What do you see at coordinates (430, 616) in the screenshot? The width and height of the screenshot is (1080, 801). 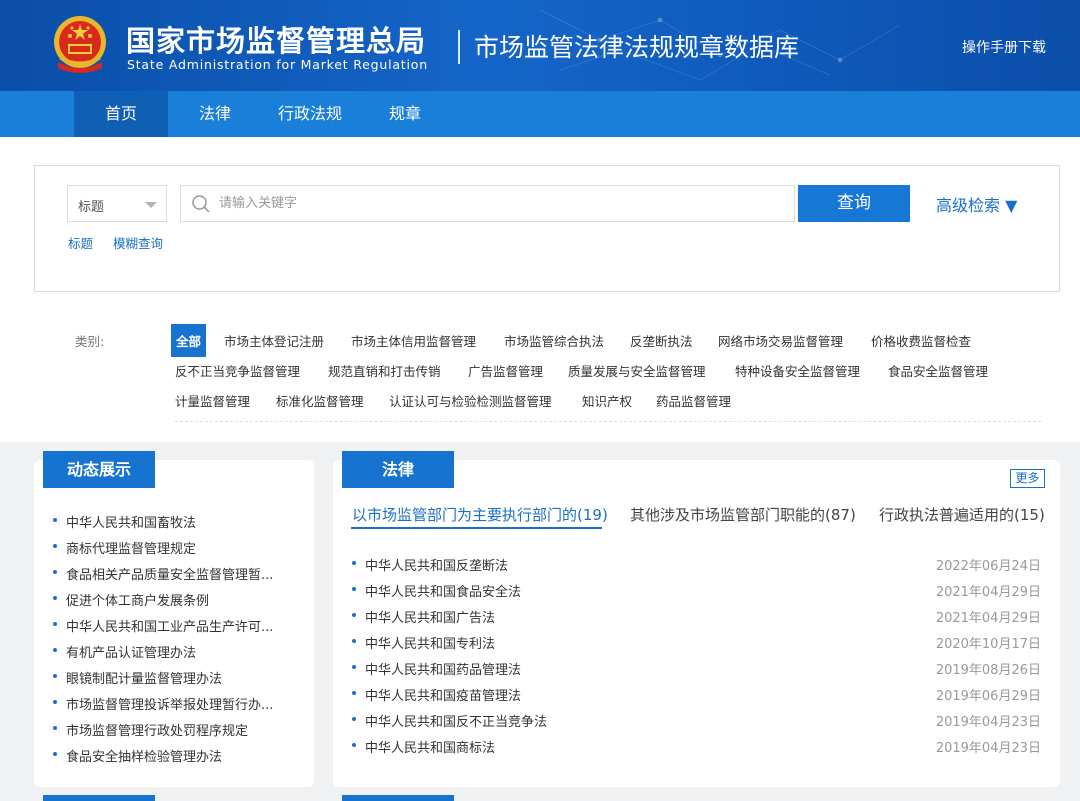 I see `law-row-title: 中华人民共和国广告法` at bounding box center [430, 616].